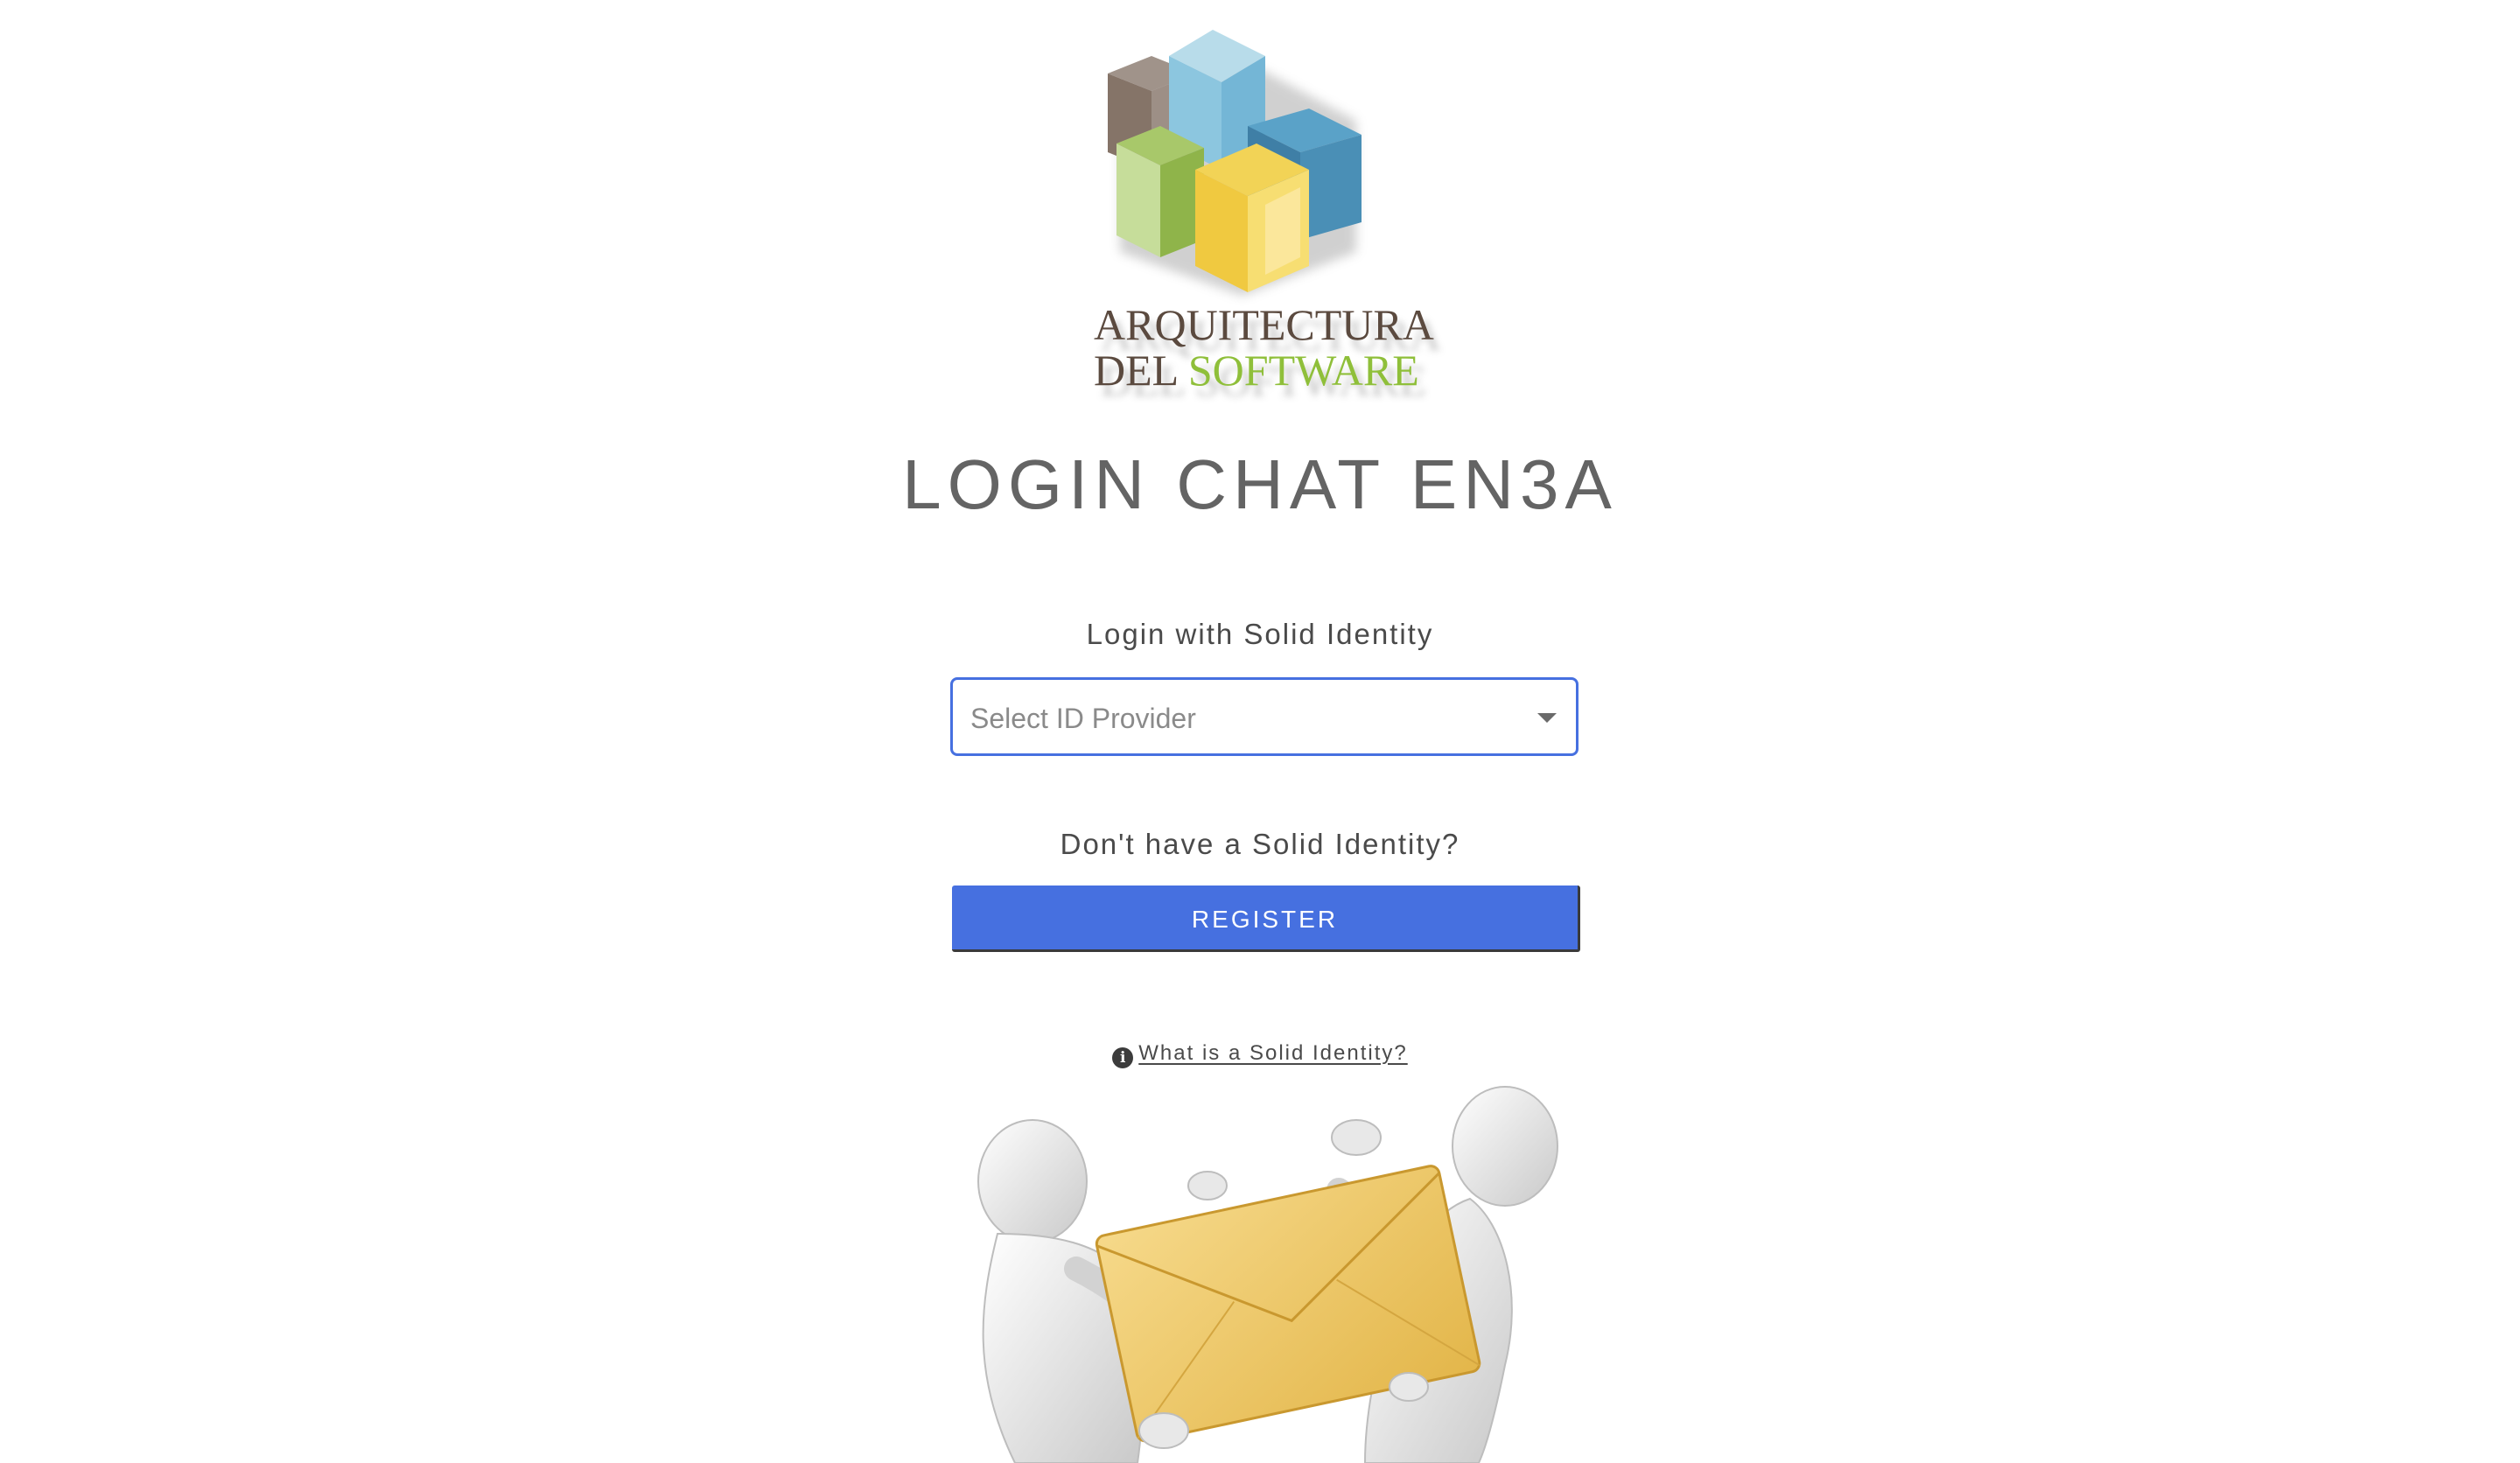 The width and height of the screenshot is (2520, 1463). I want to click on stacked-cubes-icon, so click(1235, 163).